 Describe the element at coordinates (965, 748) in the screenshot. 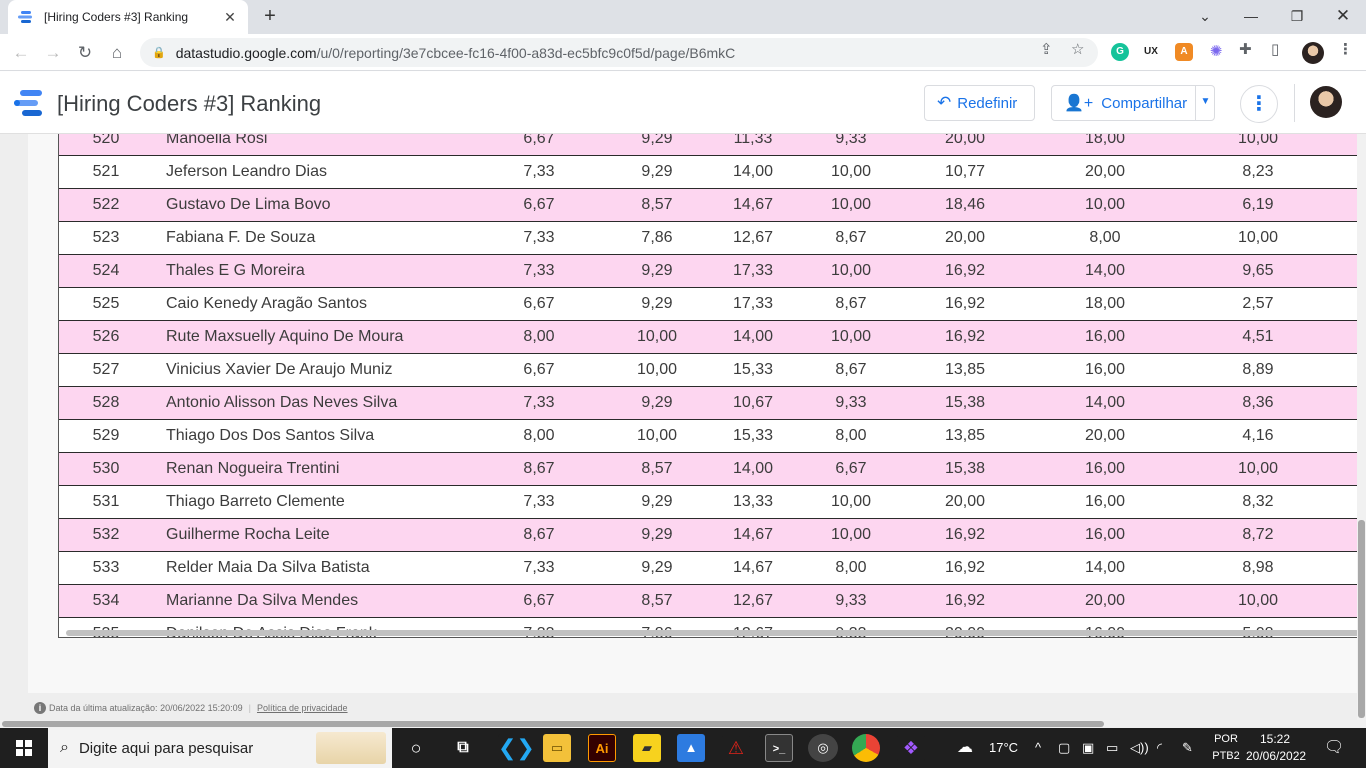

I see `weather-cloud-icon: ☁` at that location.